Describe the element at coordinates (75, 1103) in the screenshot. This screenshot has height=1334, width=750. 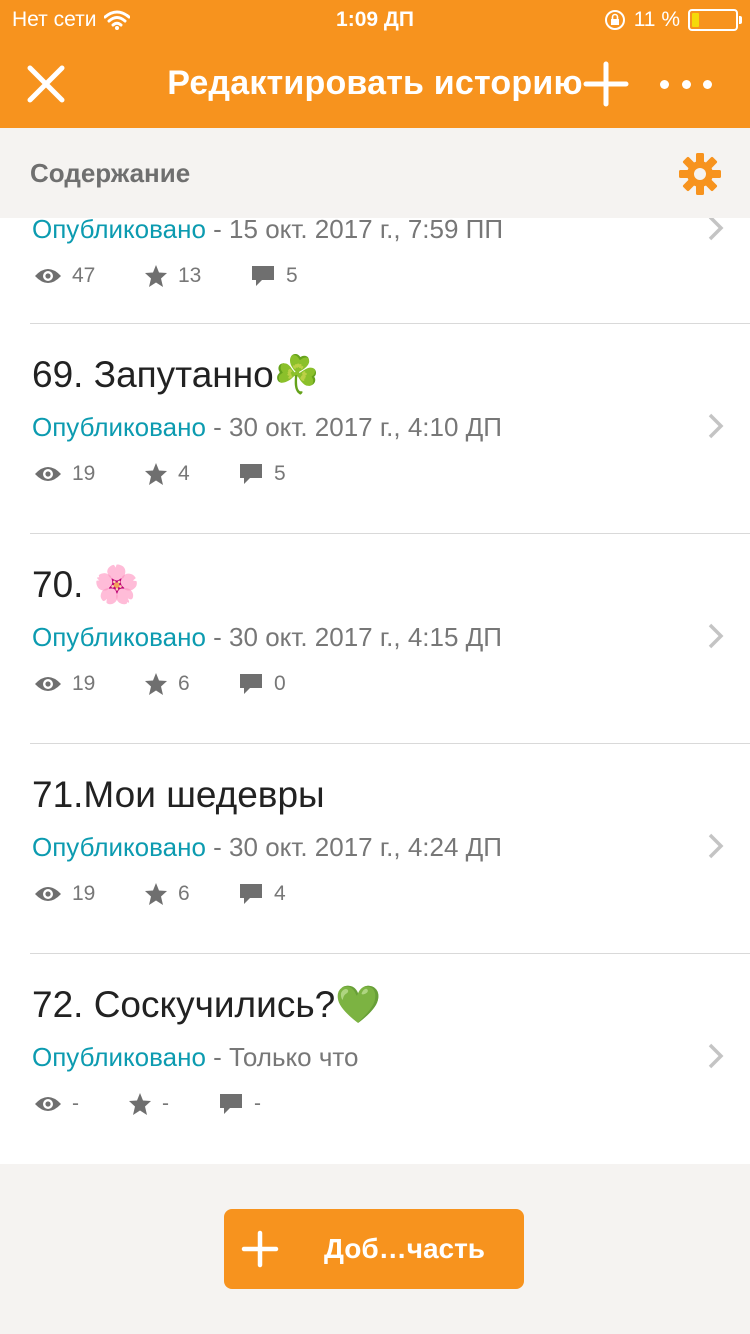
I see `views-count: -` at that location.